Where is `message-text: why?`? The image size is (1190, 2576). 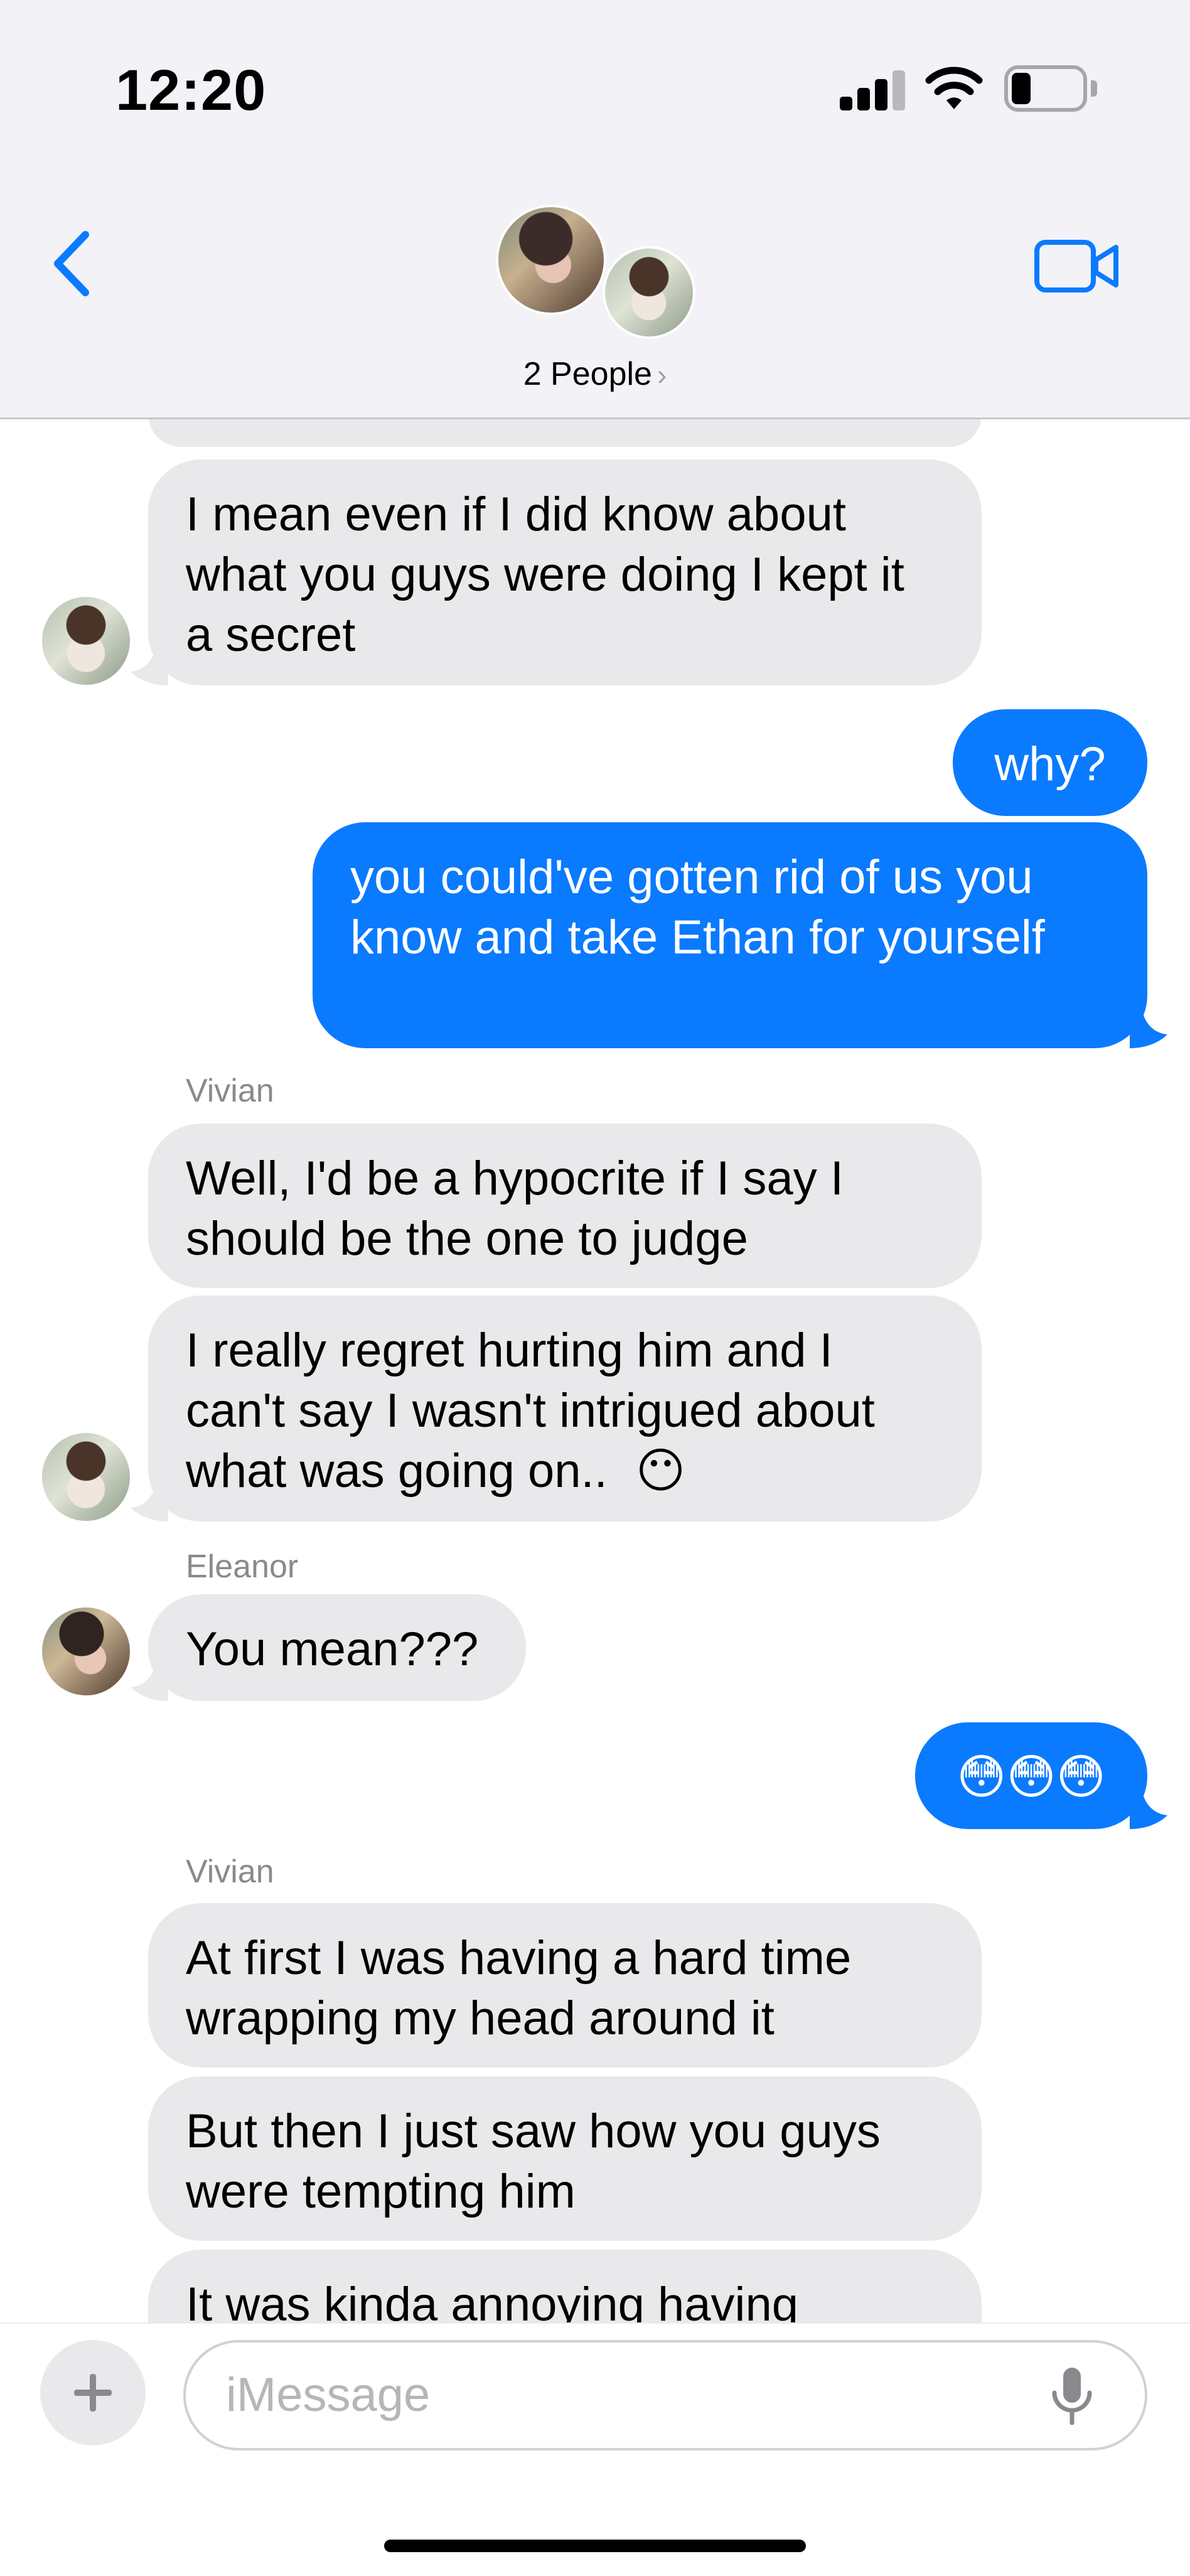
message-text: why? is located at coordinates (1050, 764).